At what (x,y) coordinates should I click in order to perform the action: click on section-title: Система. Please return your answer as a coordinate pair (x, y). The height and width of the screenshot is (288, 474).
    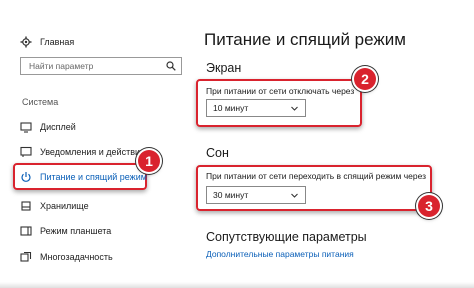
    Looking at the image, I should click on (40, 102).